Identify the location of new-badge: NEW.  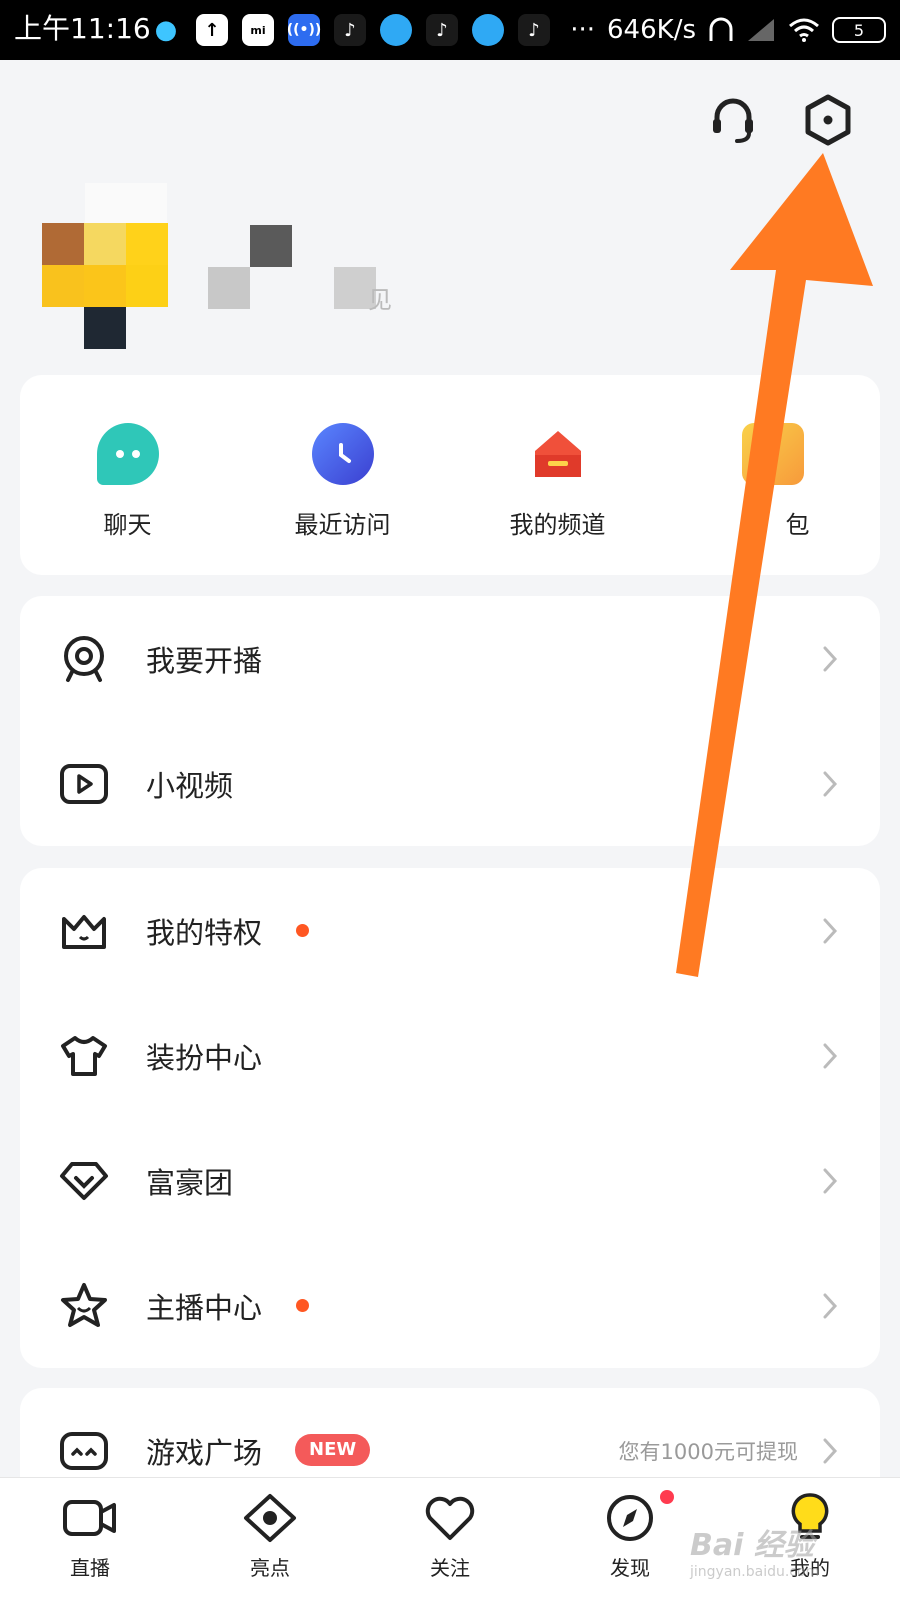
(333, 1450).